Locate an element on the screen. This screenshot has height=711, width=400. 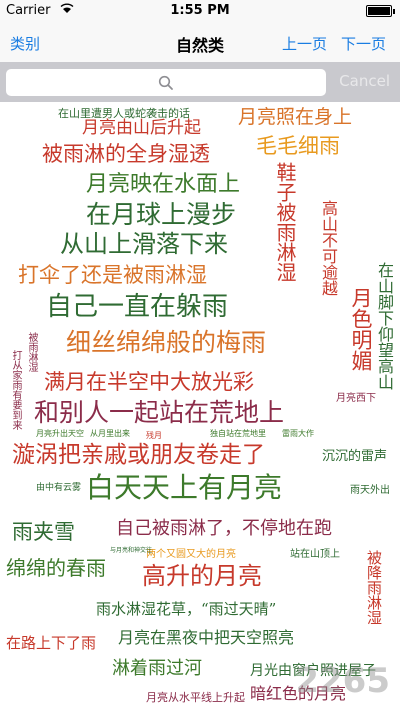
word-item: 月亮从水平线上升起 is located at coordinates (195, 697).